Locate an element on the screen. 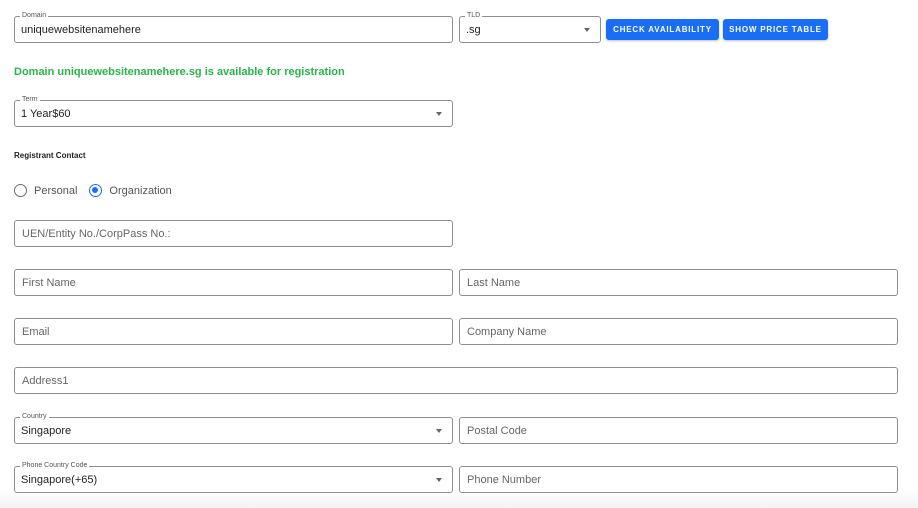  country-value: Singapore is located at coordinates (46, 431).